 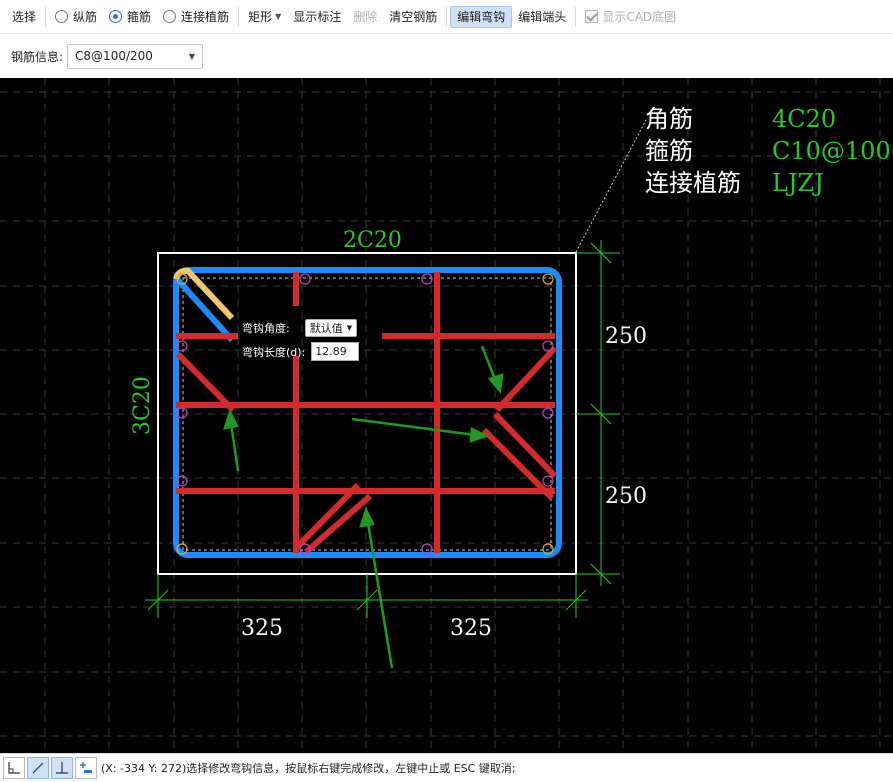 I want to click on checkbox-check-icon, so click(x=592, y=16).